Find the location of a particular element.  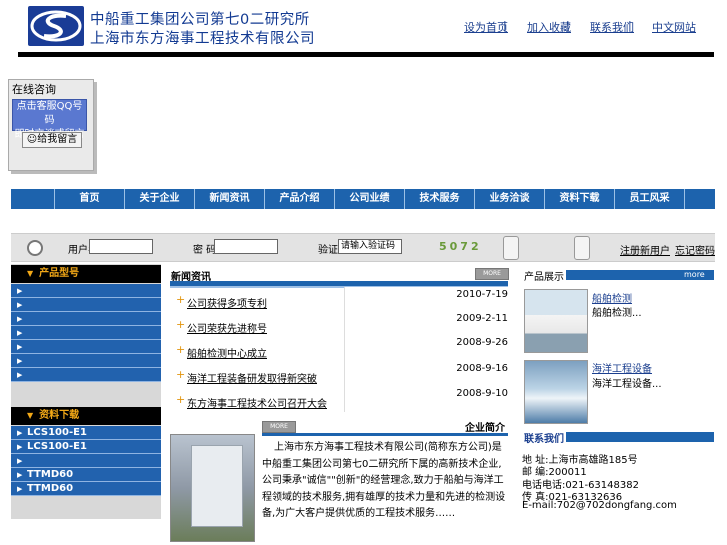

password-input is located at coordinates (246, 246).